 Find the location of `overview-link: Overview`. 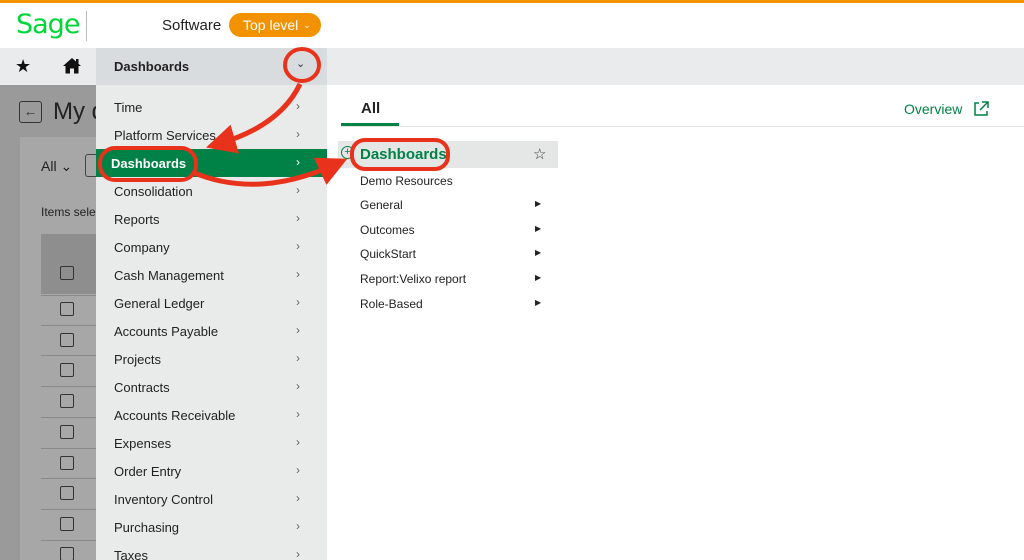

overview-link: Overview is located at coordinates (933, 109).